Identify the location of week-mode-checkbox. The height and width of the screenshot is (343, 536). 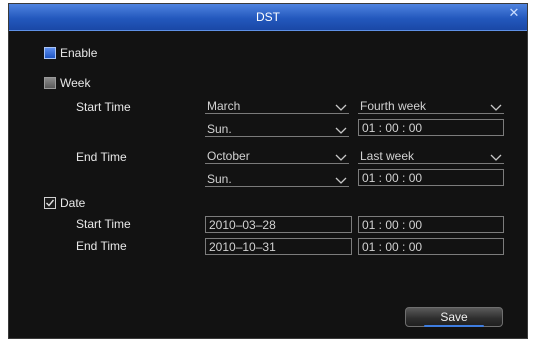
(50, 83).